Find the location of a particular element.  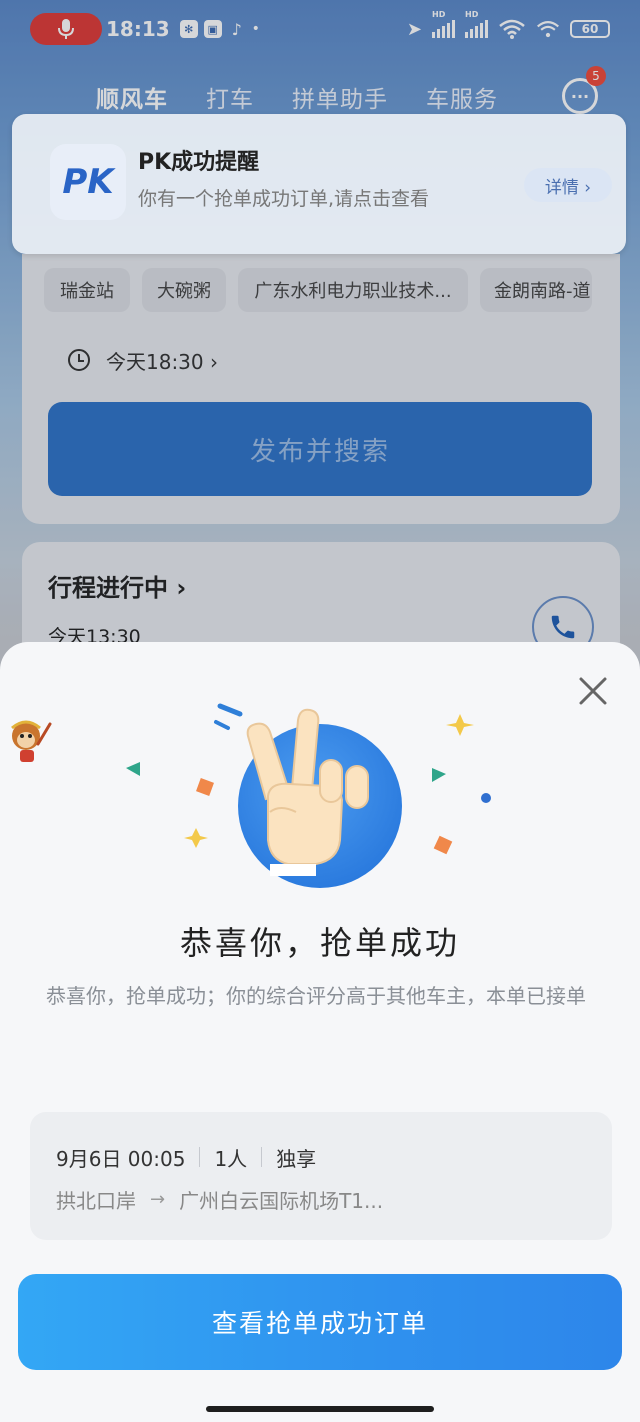

pk-notification: PK PK成功提醒 你有一个抢单成功订单,请点击查看 详情 › is located at coordinates (319, 184).